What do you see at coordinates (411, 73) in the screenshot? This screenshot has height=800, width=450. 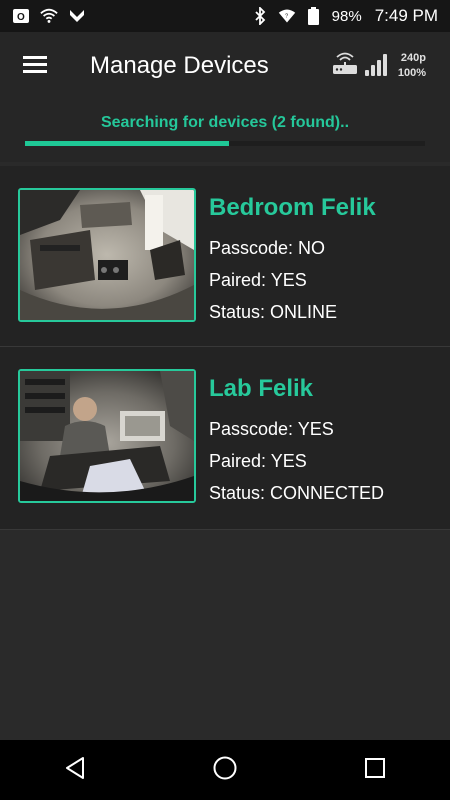 I see `signal-percent: 100%` at bounding box center [411, 73].